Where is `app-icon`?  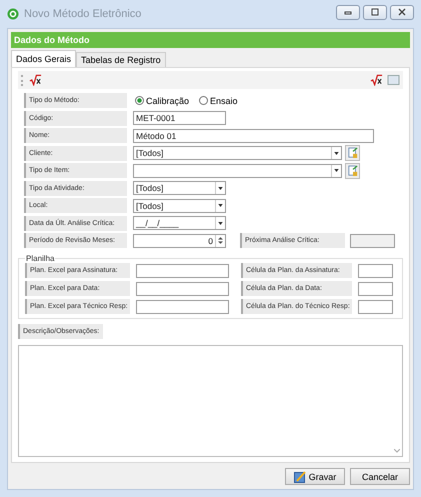 app-icon is located at coordinates (13, 14).